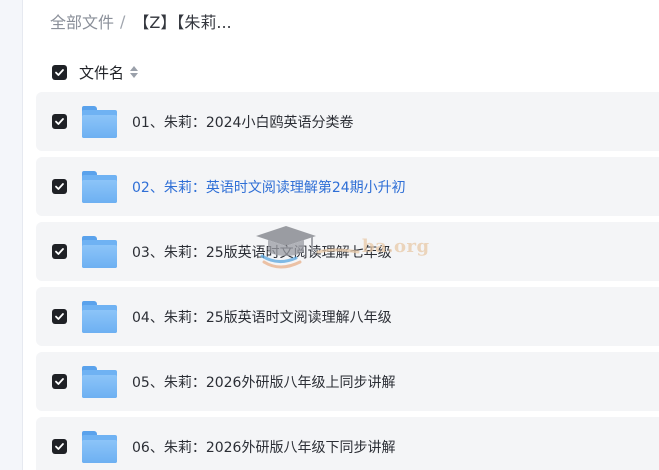  Describe the element at coordinates (263, 382) in the screenshot. I see `file-name-link: 05、朱莉：2026外研版八年级上同步讲解` at that location.